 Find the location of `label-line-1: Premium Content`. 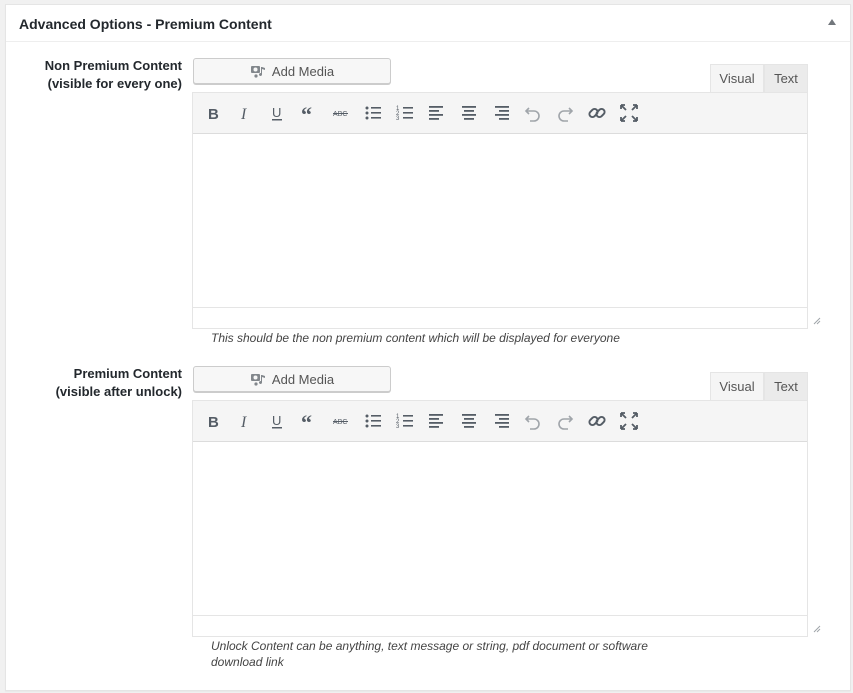

label-line-1: Premium Content is located at coordinates (127, 373).